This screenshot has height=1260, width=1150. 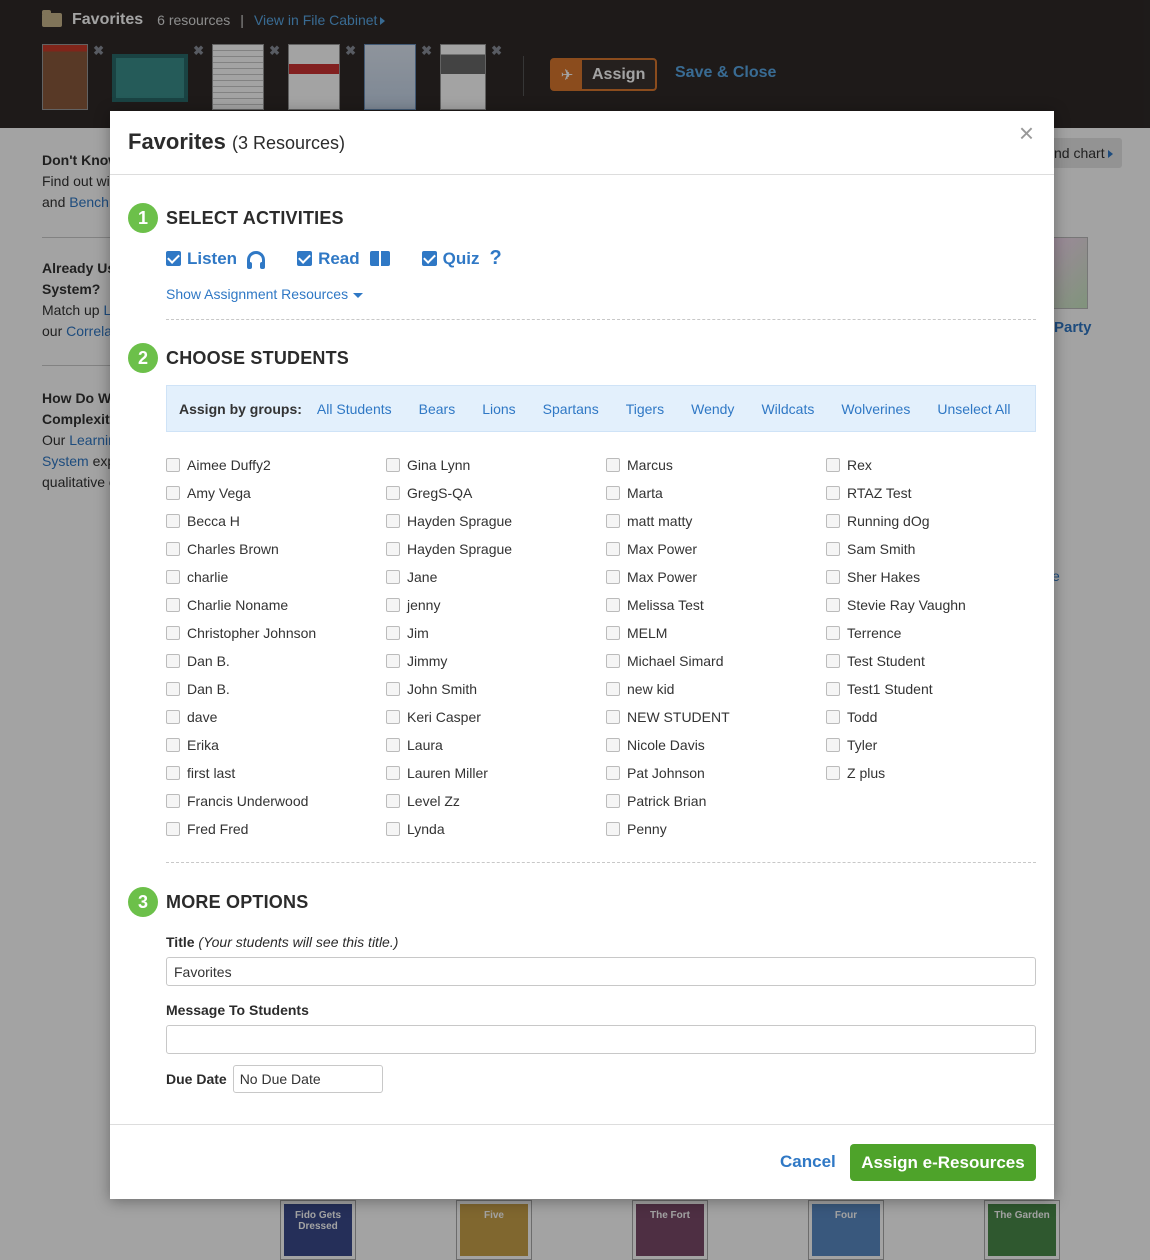 I want to click on student-checkbox: Jane, so click(x=496, y=577).